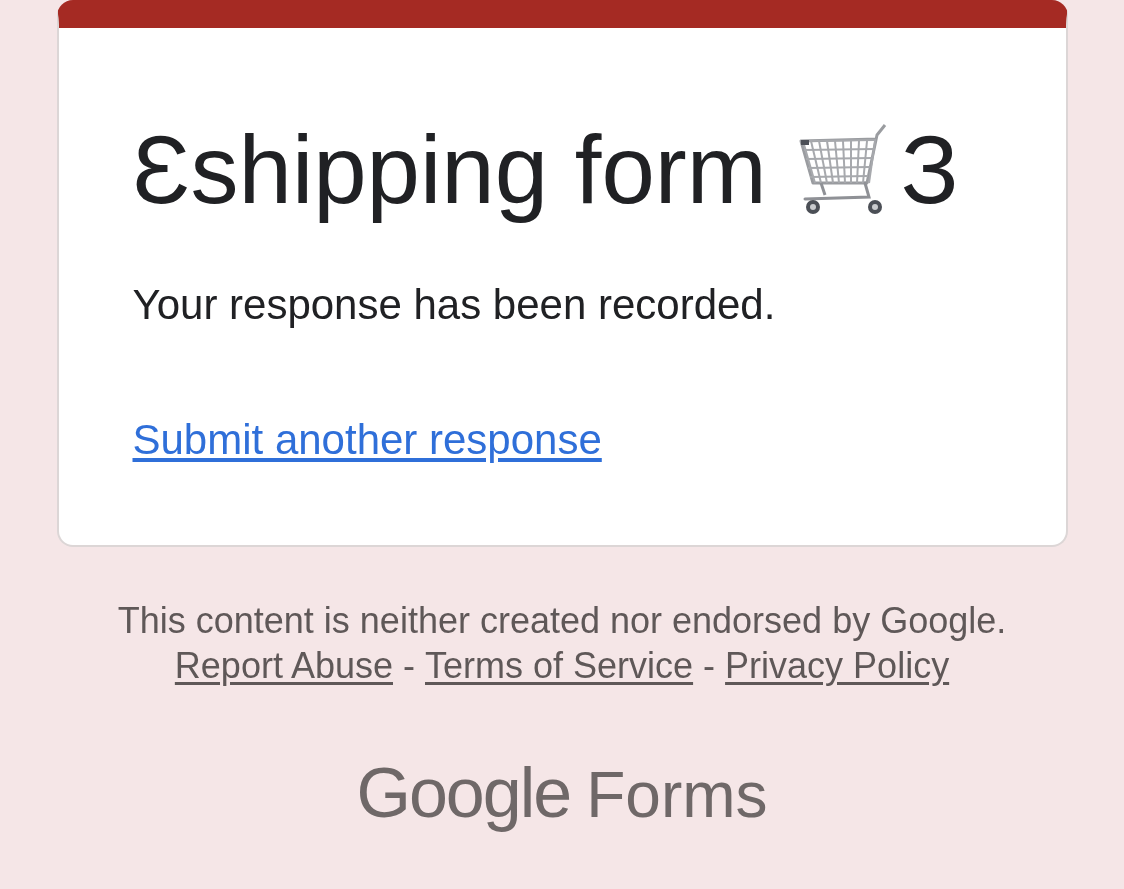  Describe the element at coordinates (929, 170) in the screenshot. I see `title-bracket: З` at that location.